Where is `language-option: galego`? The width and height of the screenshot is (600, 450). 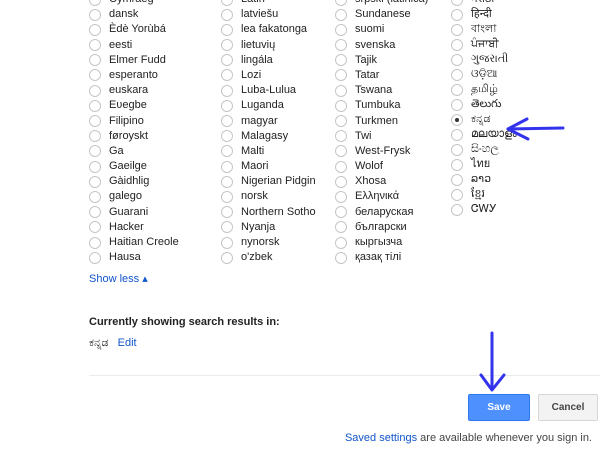 language-option: galego is located at coordinates (134, 196).